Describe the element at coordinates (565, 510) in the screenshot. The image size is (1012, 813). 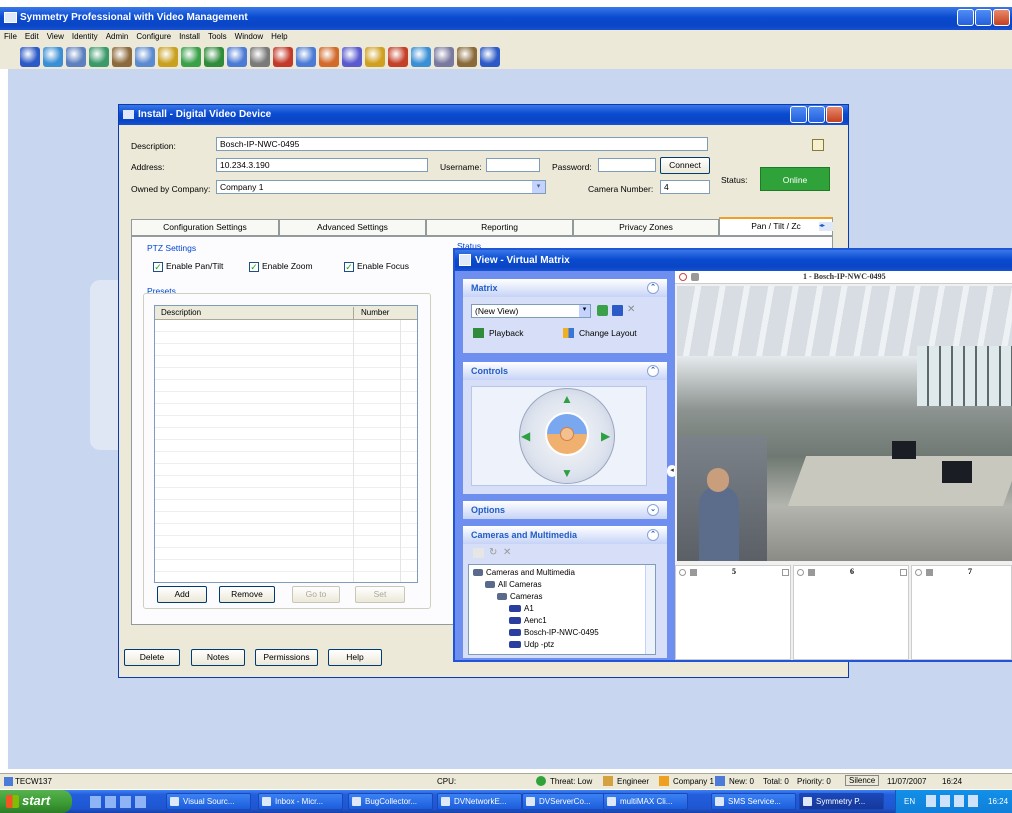
I see `options-panel-header: Options ⌄` at that location.